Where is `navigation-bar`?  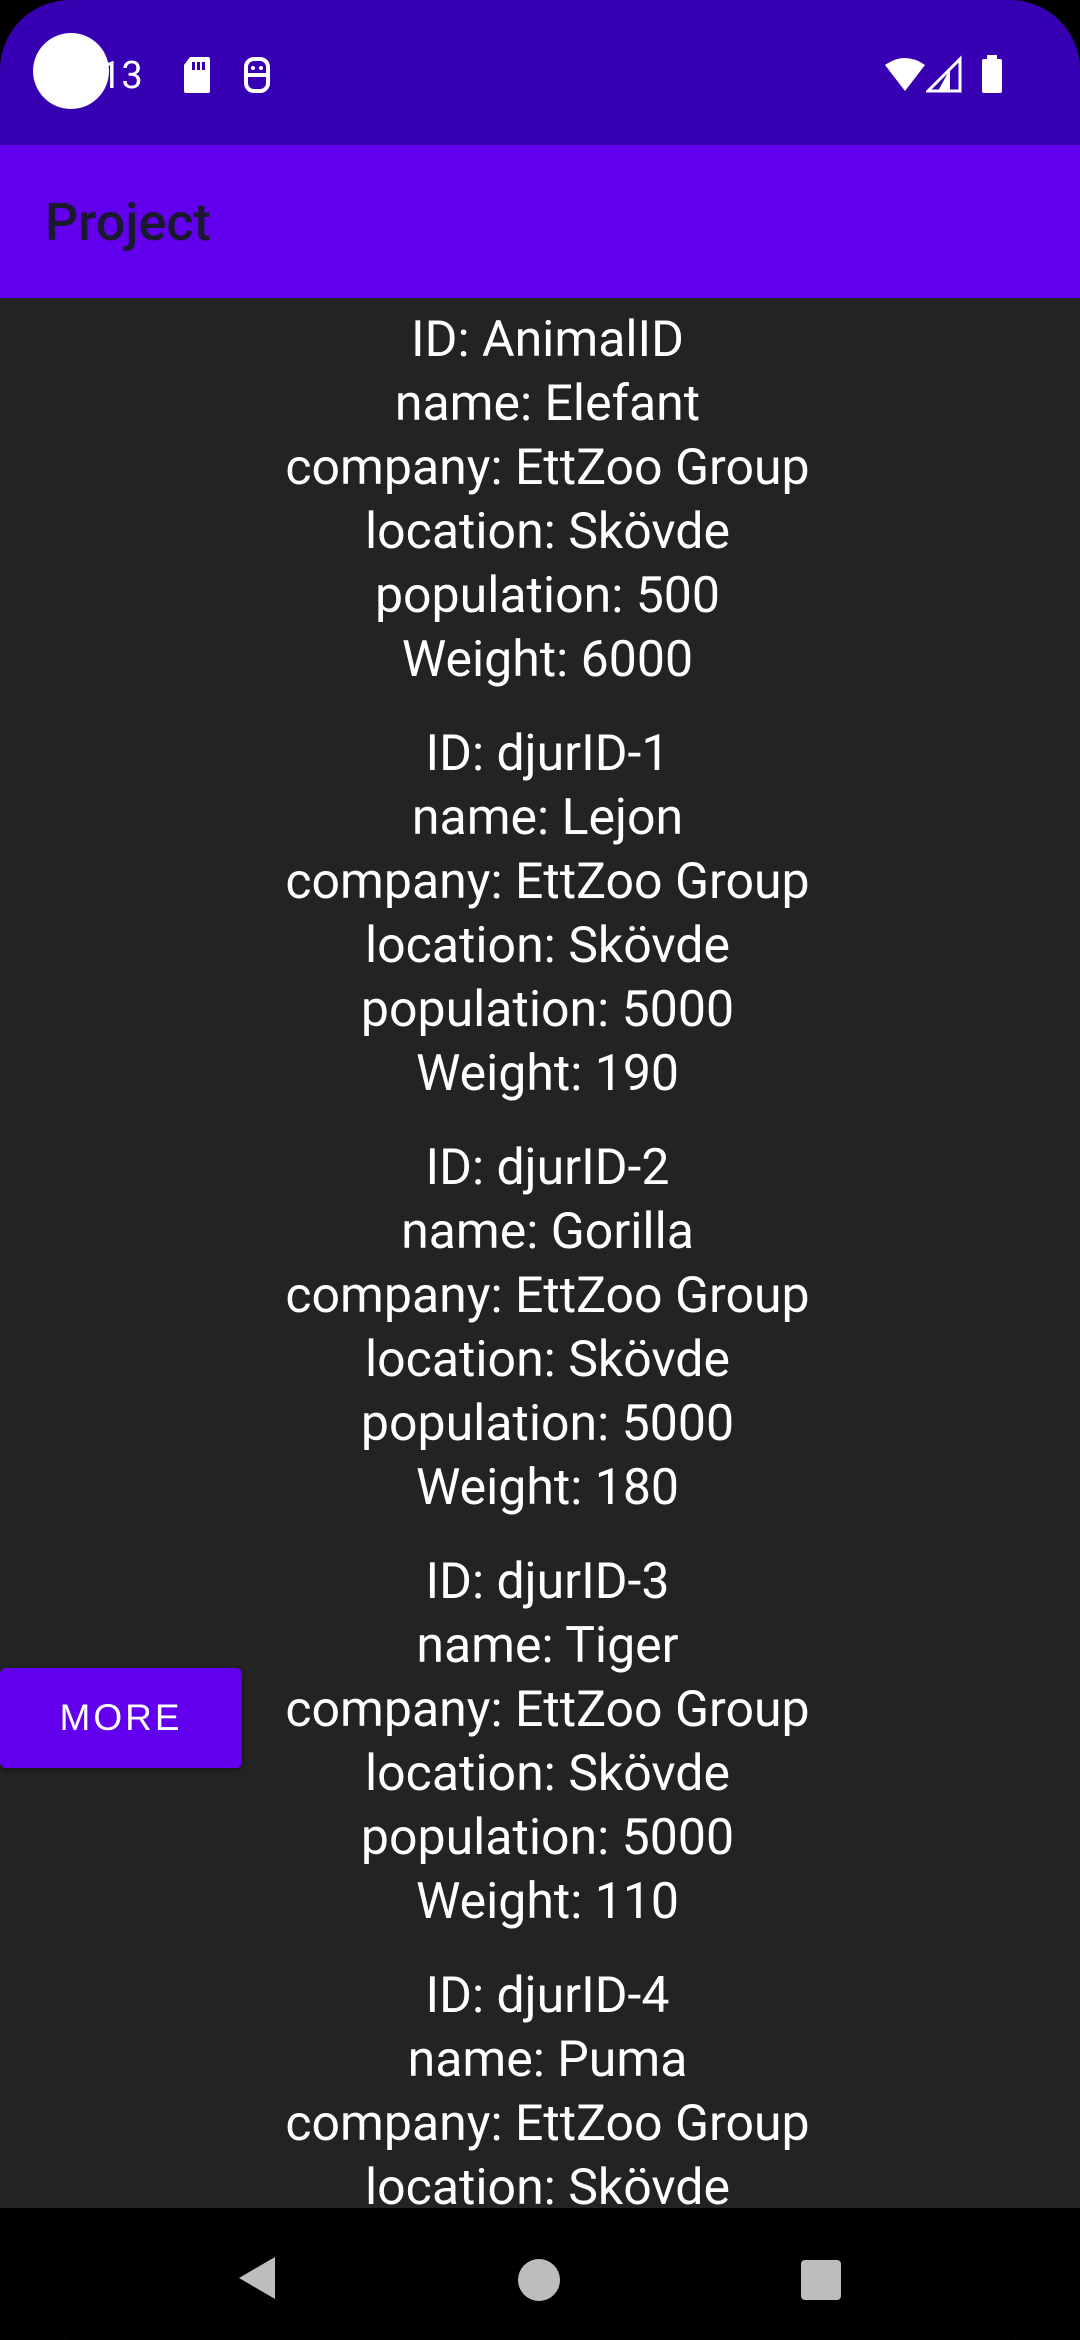 navigation-bar is located at coordinates (540, 2274).